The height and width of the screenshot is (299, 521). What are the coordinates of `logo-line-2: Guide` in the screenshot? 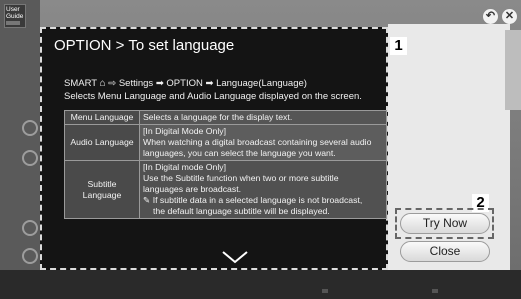 It's located at (15, 16).